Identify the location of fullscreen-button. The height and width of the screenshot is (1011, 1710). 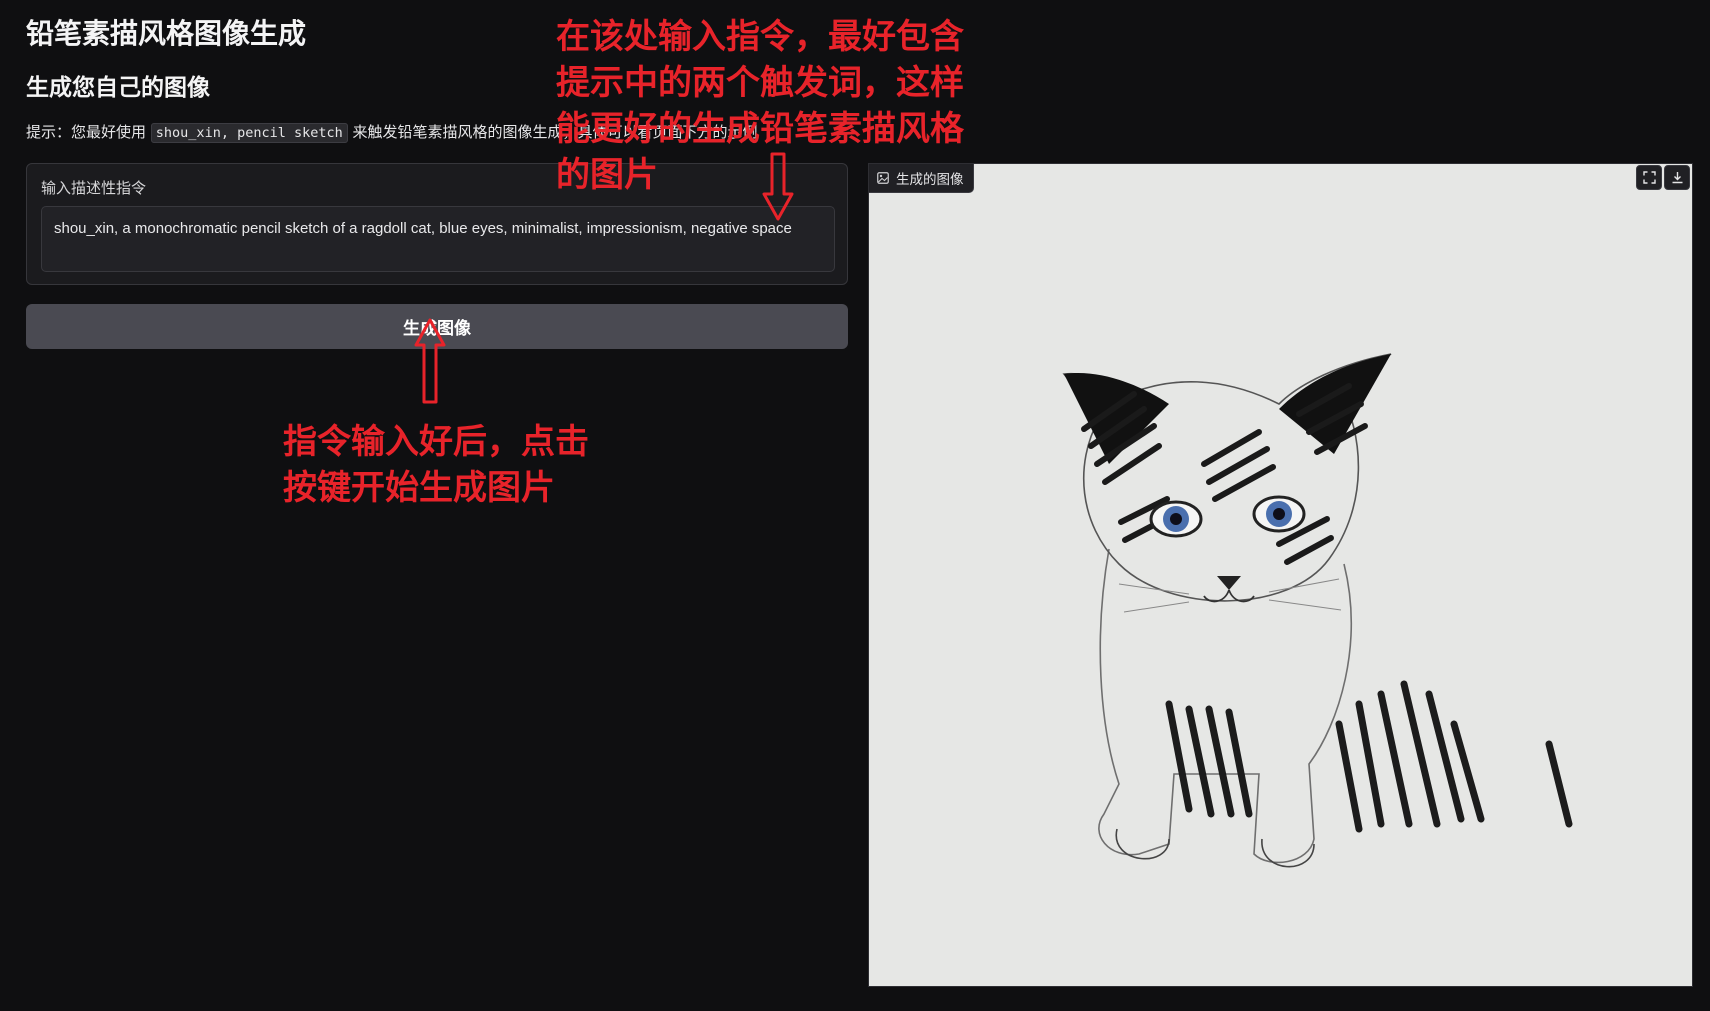
(1649, 177).